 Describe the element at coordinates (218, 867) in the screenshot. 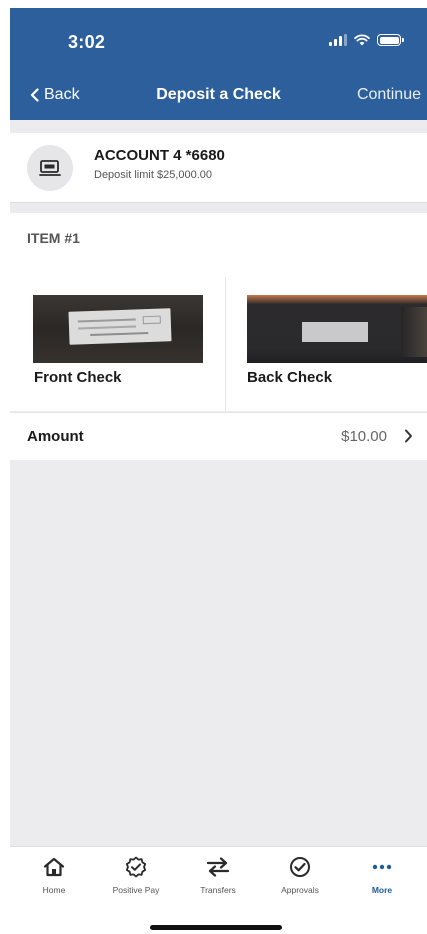

I see `transfer-arrows-icon` at that location.